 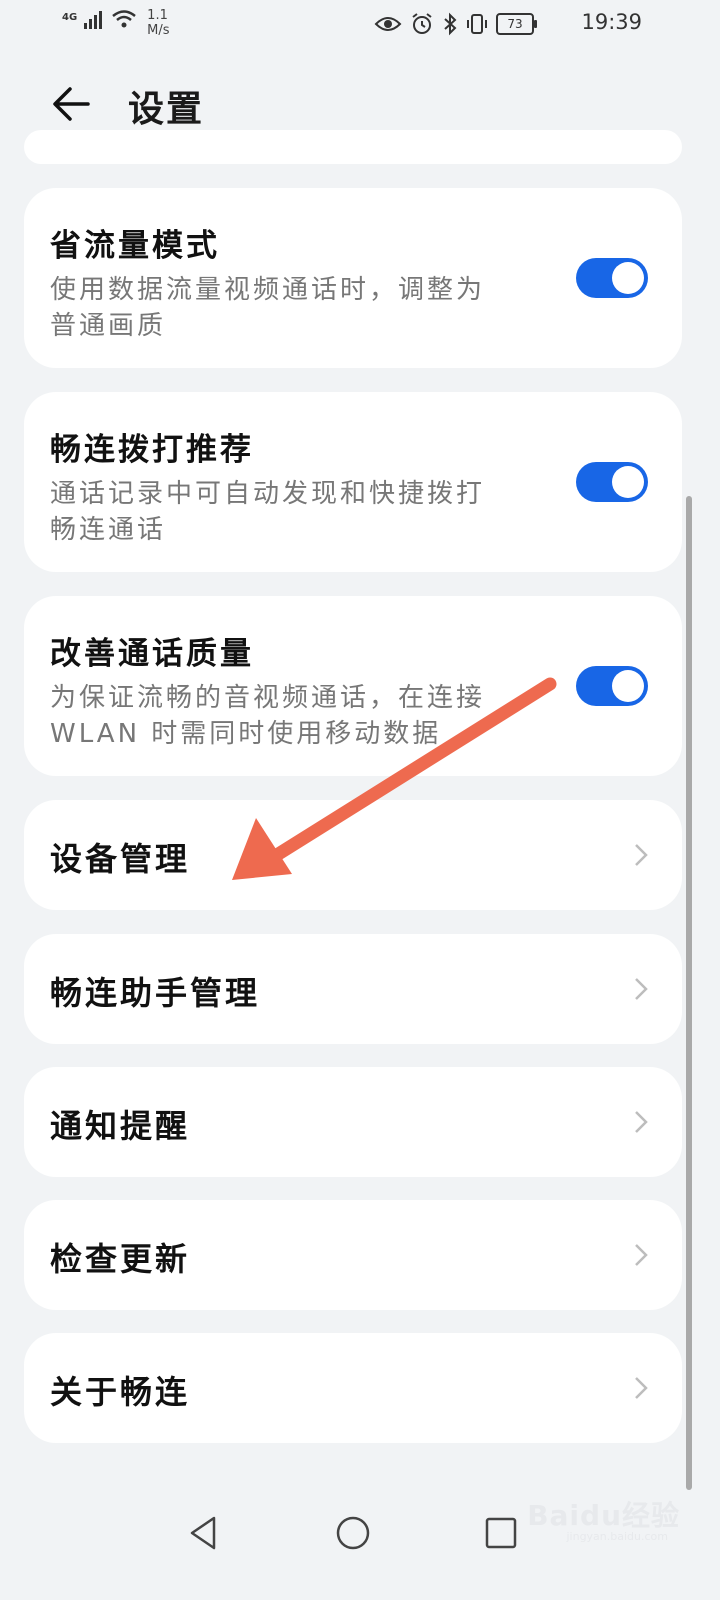 What do you see at coordinates (516, 24) in the screenshot?
I see `battery-indicator: 73` at bounding box center [516, 24].